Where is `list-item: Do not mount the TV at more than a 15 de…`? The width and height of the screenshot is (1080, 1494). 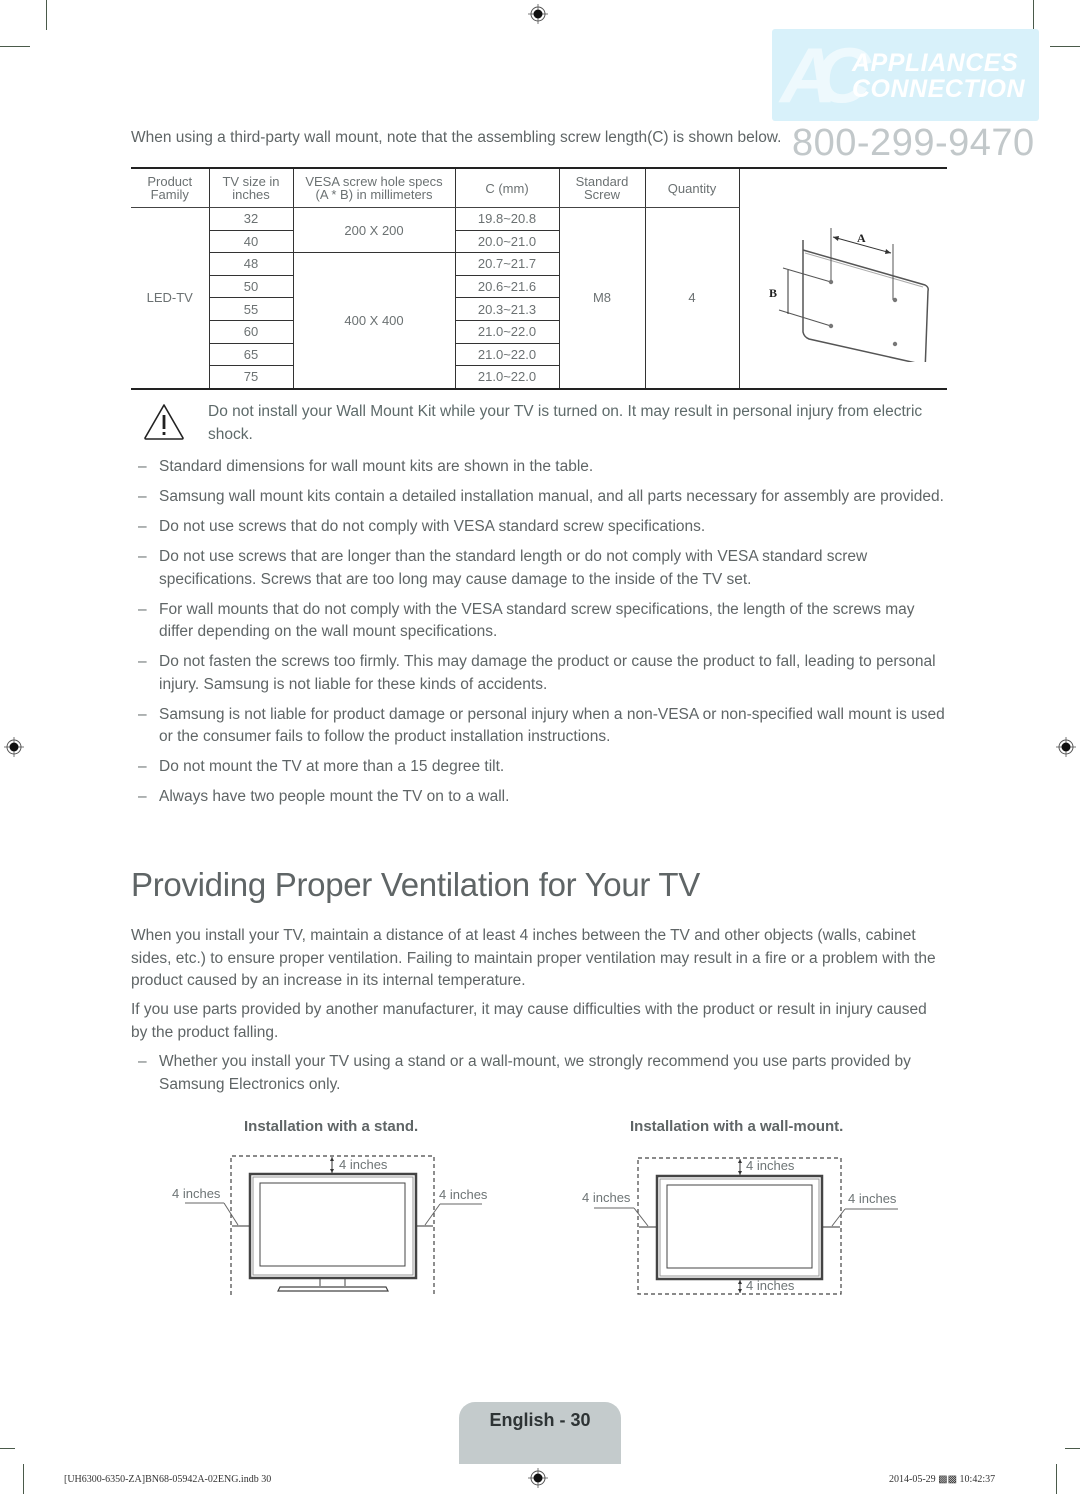 list-item: Do not mount the TV at more than a 15 de… is located at coordinates (541, 767).